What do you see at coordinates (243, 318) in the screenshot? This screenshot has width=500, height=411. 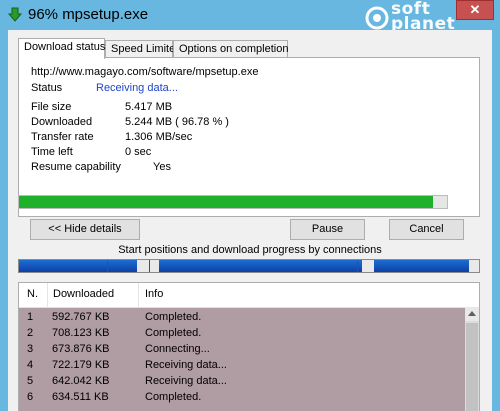 I see `table-row: 1 592.767 KB Completed.` at bounding box center [243, 318].